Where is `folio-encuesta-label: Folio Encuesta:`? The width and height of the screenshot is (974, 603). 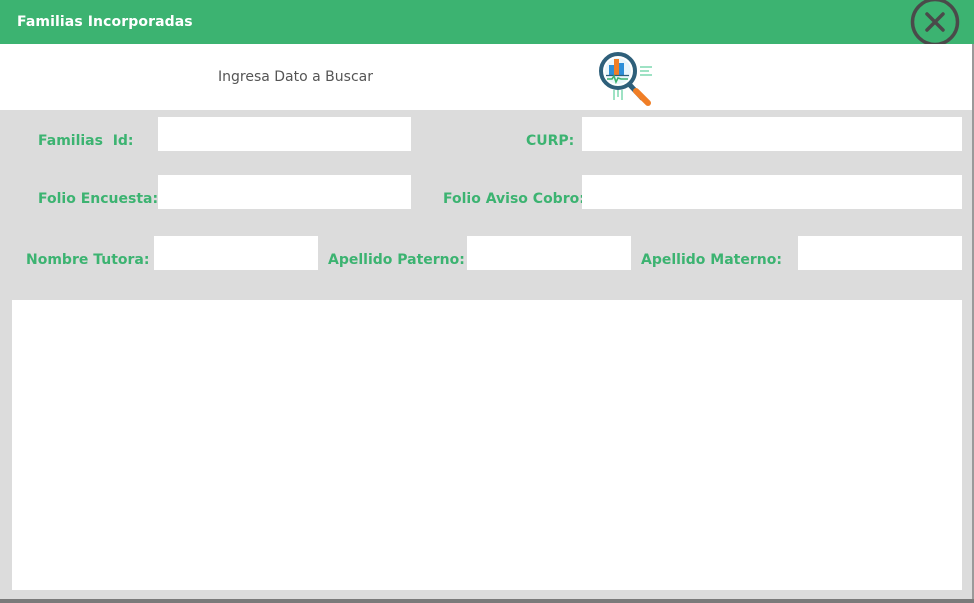 folio-encuesta-label: Folio Encuesta: is located at coordinates (98, 199).